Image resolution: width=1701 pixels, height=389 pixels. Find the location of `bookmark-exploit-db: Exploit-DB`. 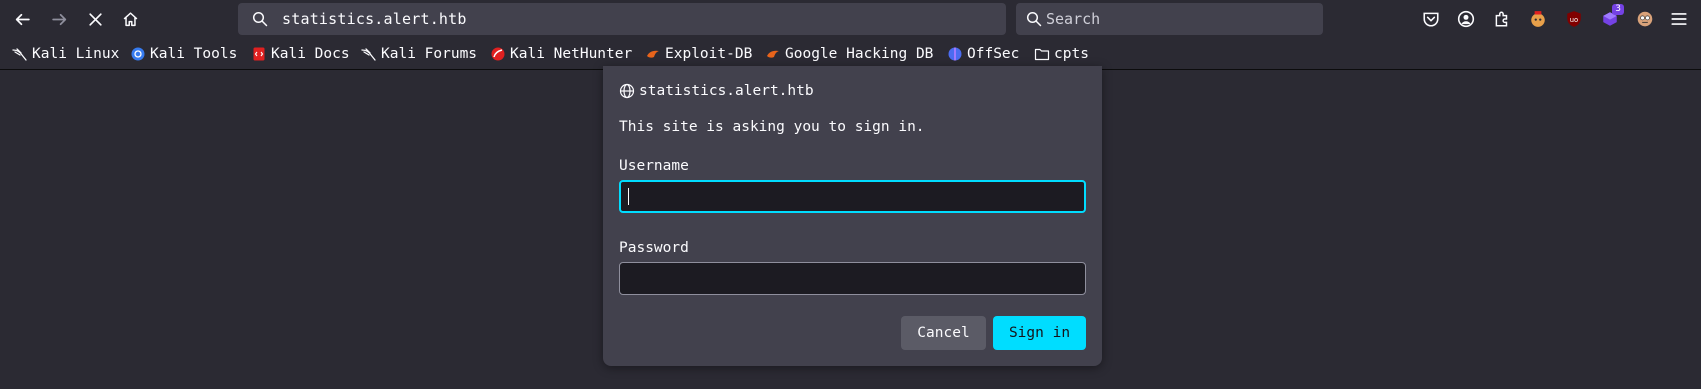

bookmark-exploit-db: Exploit-DB is located at coordinates (698, 54).